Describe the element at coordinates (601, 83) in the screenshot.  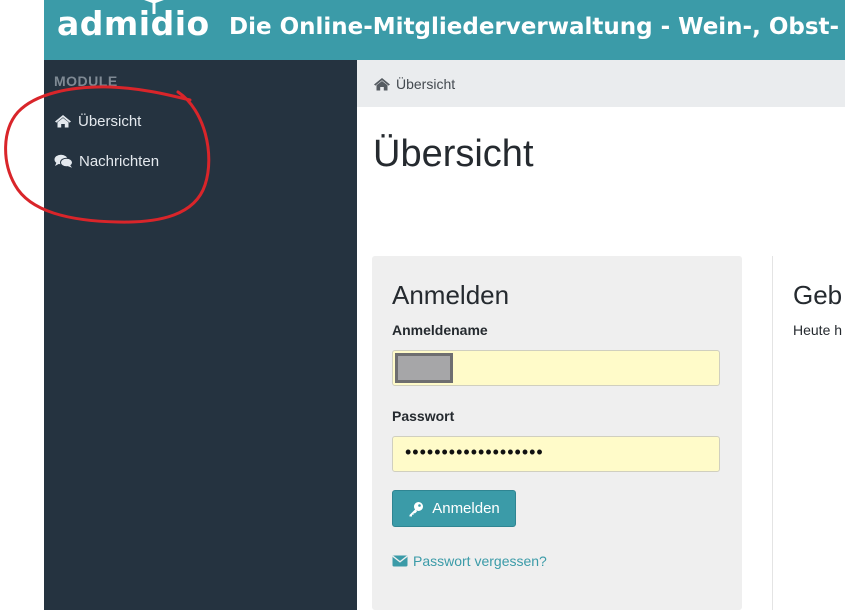
I see `breadcrumb: Übersicht` at that location.